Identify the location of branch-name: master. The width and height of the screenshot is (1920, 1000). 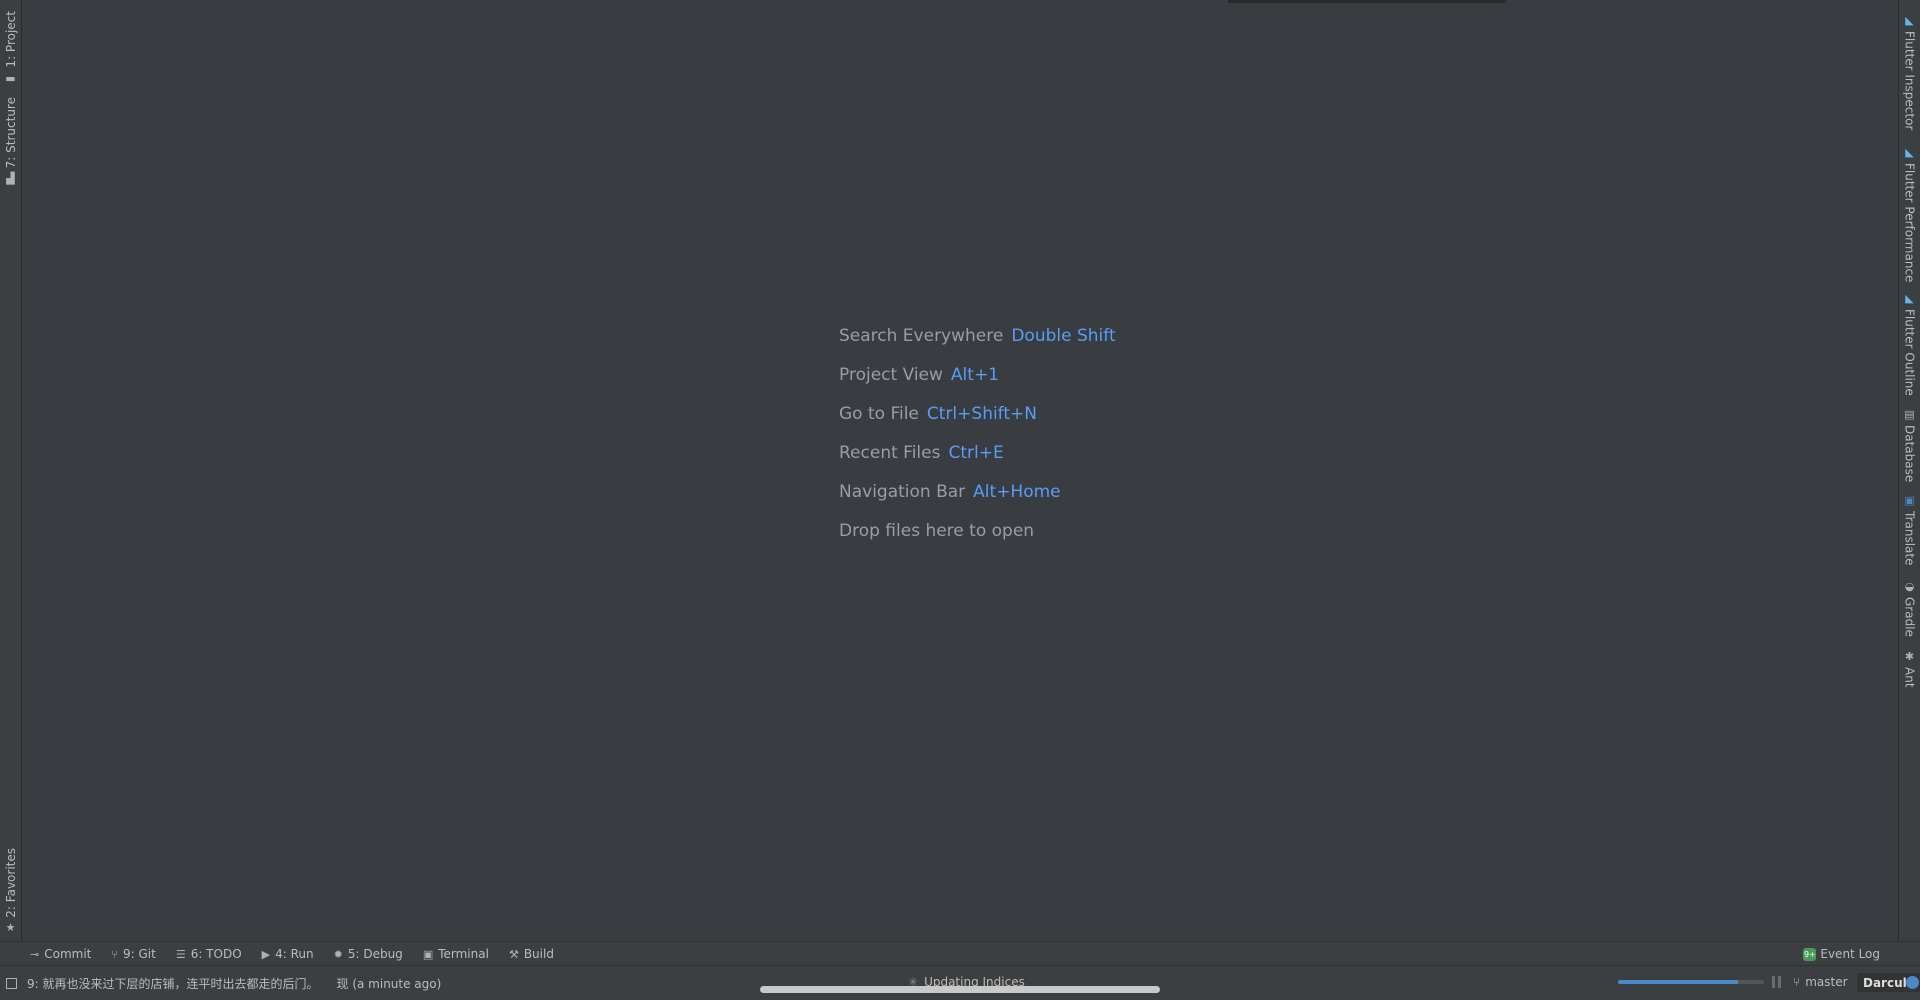
(1826, 982).